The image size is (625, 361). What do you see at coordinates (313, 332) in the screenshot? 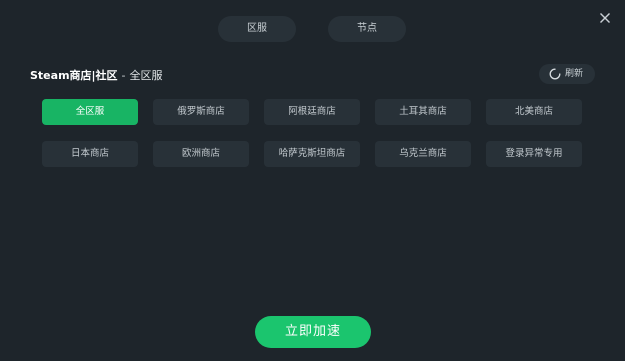
I see `start-acceleration-button: 立即加速` at bounding box center [313, 332].